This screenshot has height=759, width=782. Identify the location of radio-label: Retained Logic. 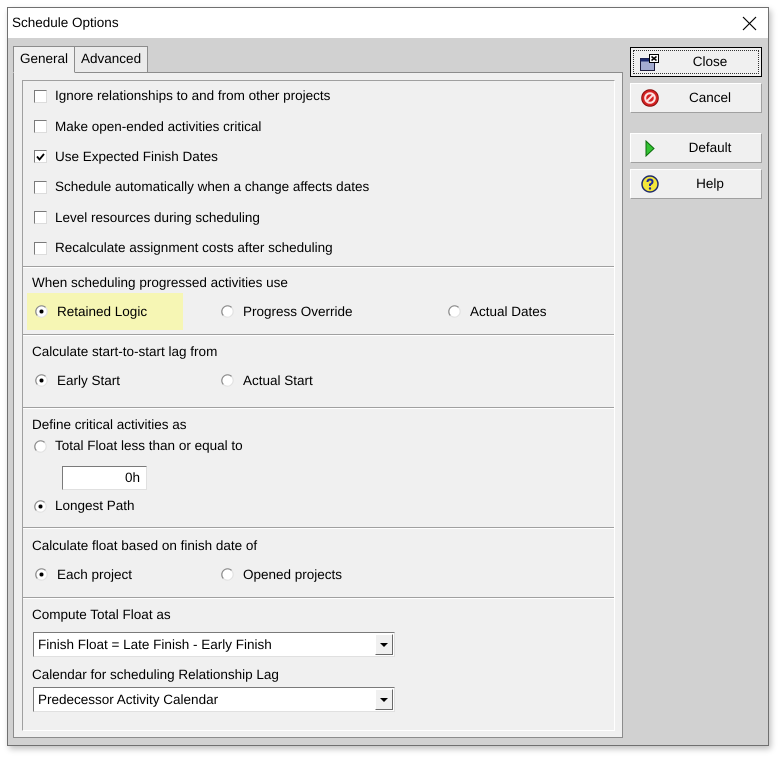
(102, 312).